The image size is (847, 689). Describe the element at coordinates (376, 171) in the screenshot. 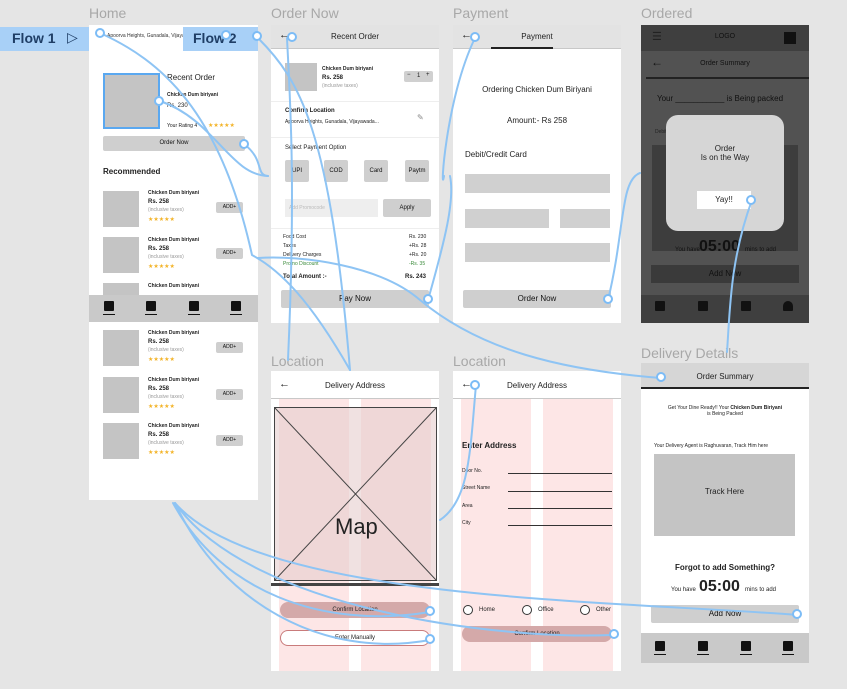

I see `pay-option-card: Card` at that location.